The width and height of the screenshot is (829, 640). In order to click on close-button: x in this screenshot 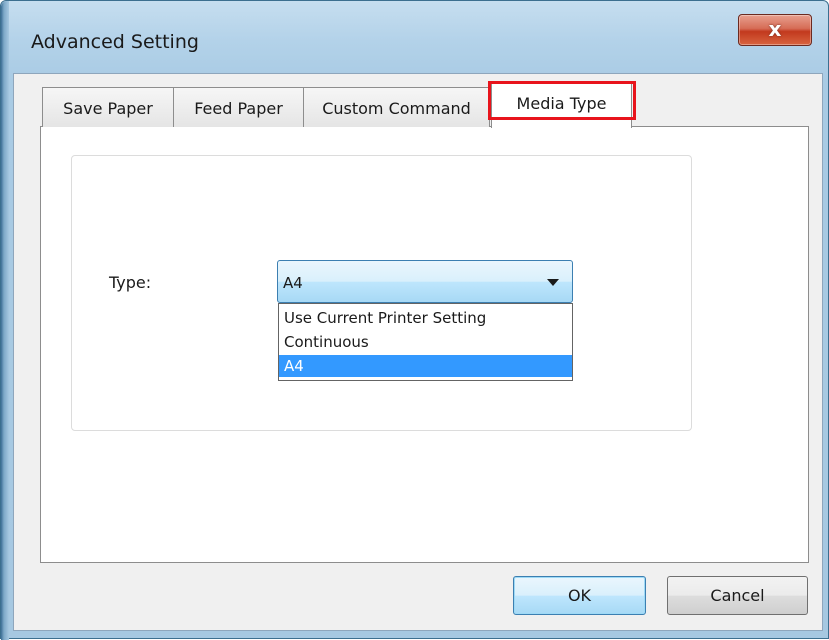, I will do `click(775, 30)`.